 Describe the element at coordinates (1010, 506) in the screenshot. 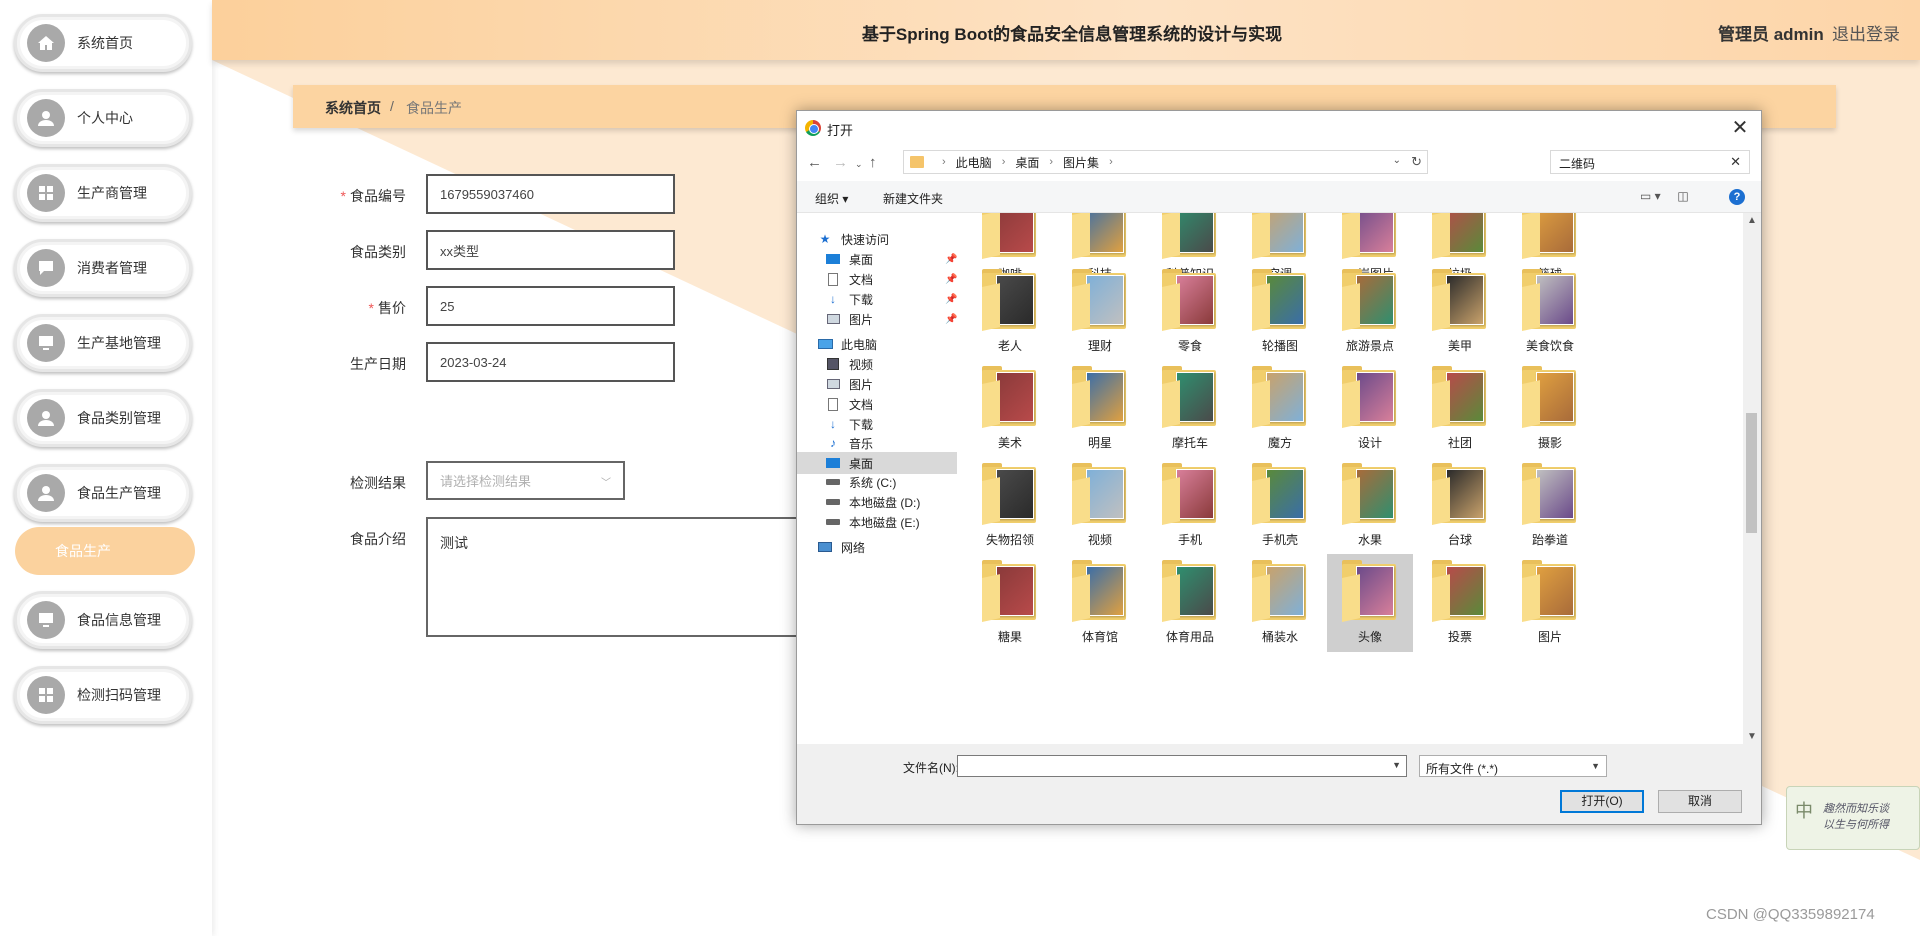

I see `folder-item: 失物招领` at that location.